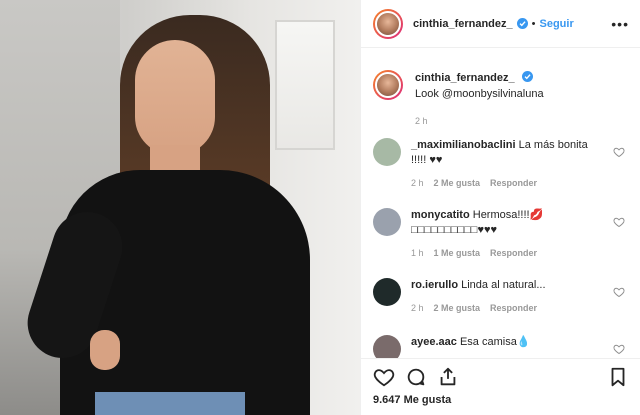 The height and width of the screenshot is (415, 640). Describe the element at coordinates (618, 377) in the screenshot. I see `bookmark-icon` at that location.